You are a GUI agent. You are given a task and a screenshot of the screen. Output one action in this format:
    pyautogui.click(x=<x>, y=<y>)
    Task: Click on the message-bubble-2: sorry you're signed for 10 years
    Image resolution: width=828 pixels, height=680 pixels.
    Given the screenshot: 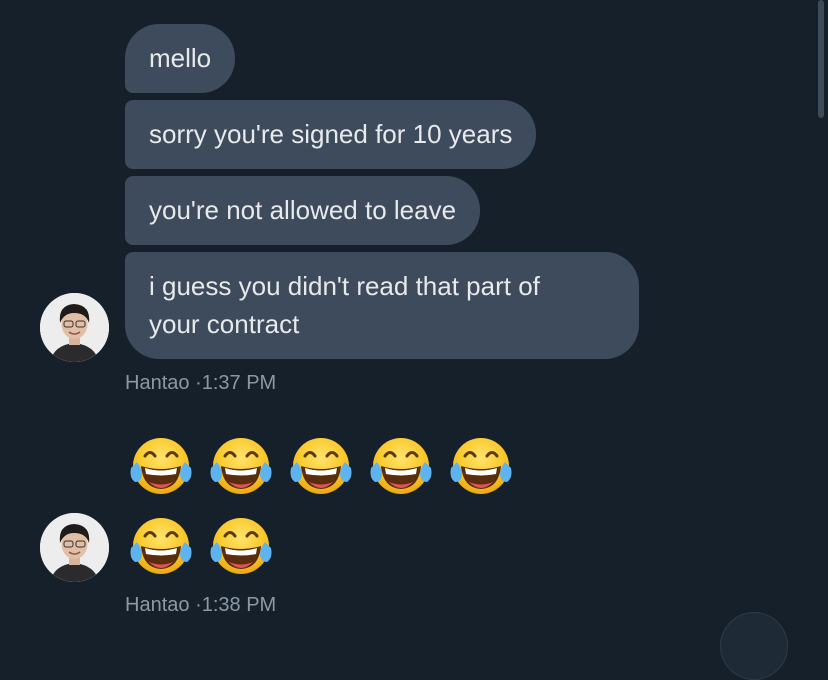 What is the action you would take?
    pyautogui.click(x=331, y=134)
    